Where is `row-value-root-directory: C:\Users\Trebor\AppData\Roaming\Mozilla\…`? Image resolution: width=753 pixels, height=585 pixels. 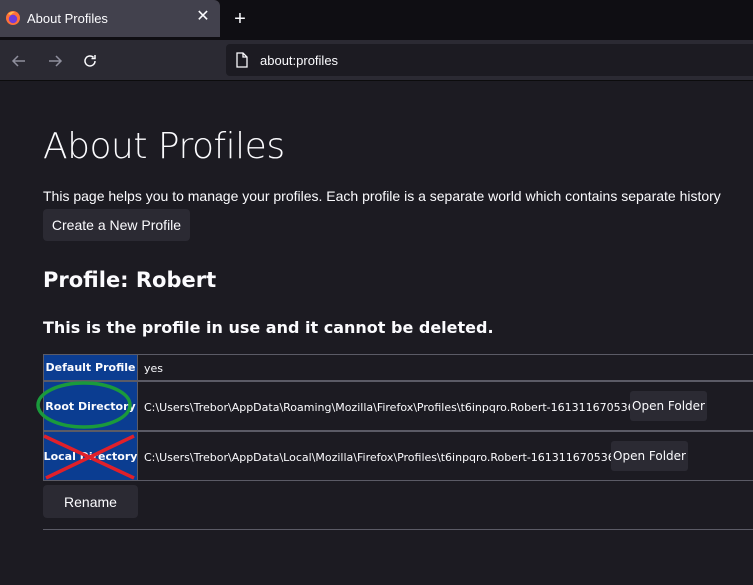
row-value-root-directory: C:\Users\Trebor\AppData\Roaming\Mozilla\… is located at coordinates (393, 407).